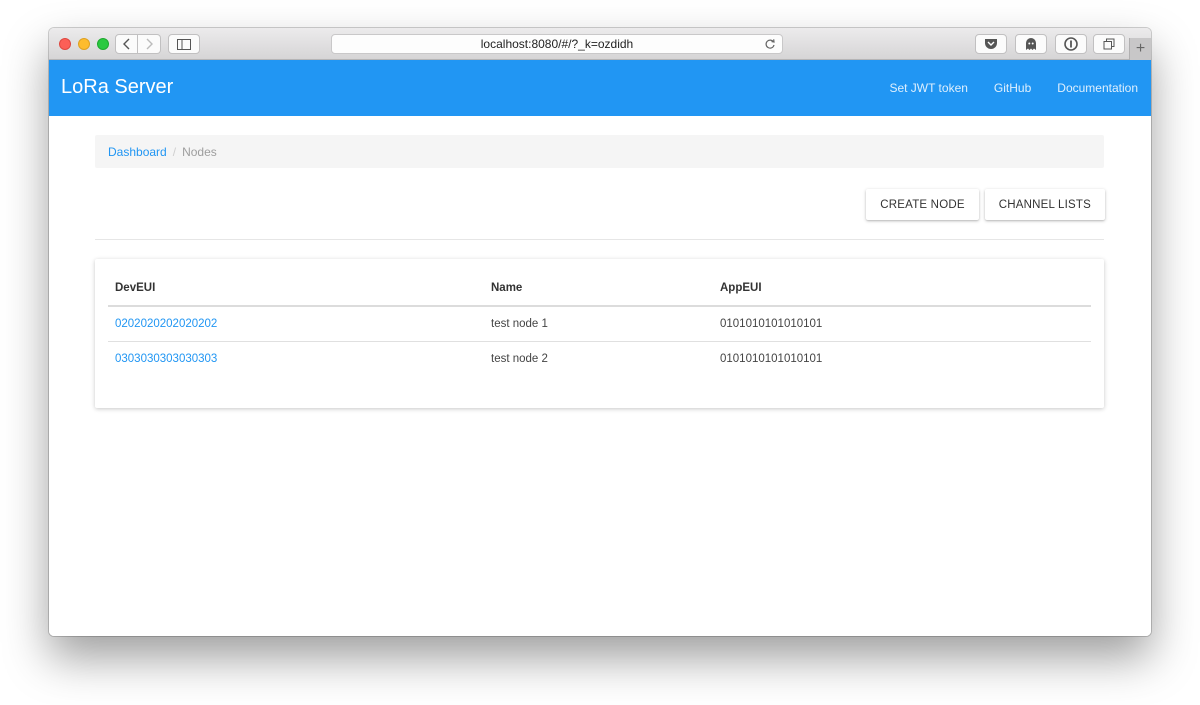 The height and width of the screenshot is (705, 1200). I want to click on minimize-window-button, so click(84, 44).